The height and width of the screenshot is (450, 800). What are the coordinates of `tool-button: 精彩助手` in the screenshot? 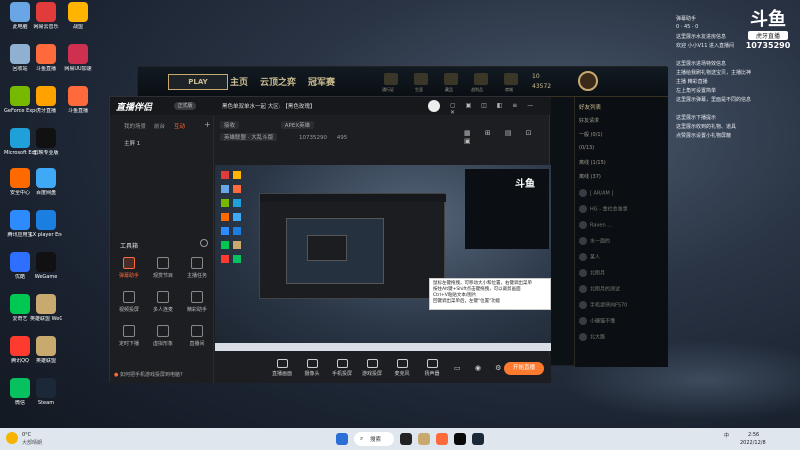 It's located at (197, 302).